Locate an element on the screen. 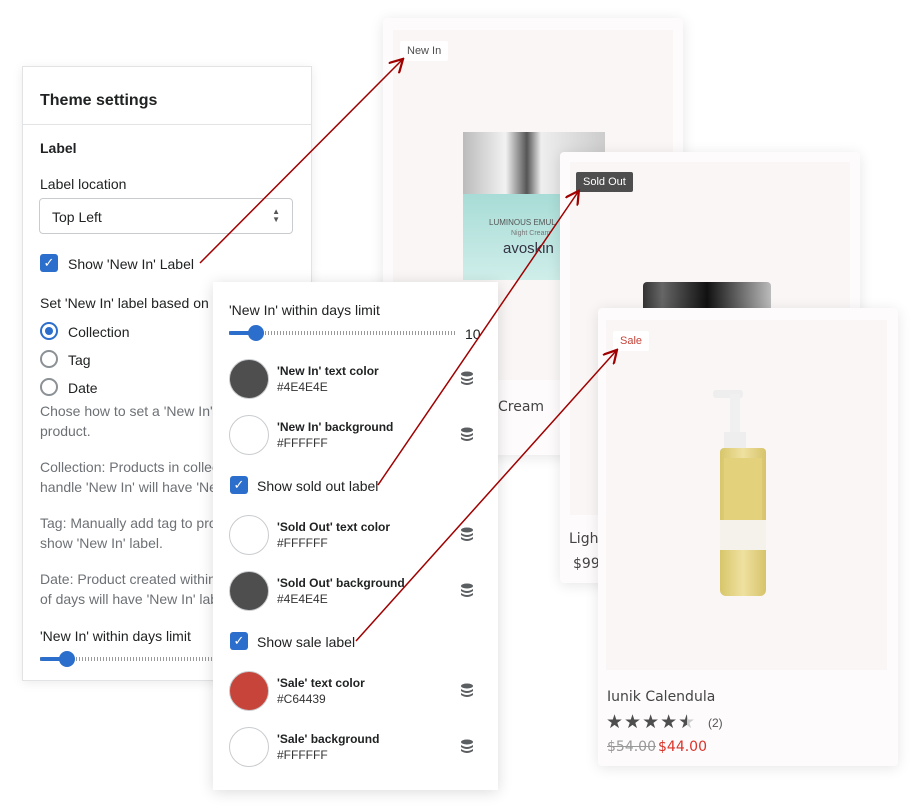 This screenshot has height=811, width=918. sale-price: $44.00 is located at coordinates (682, 747).